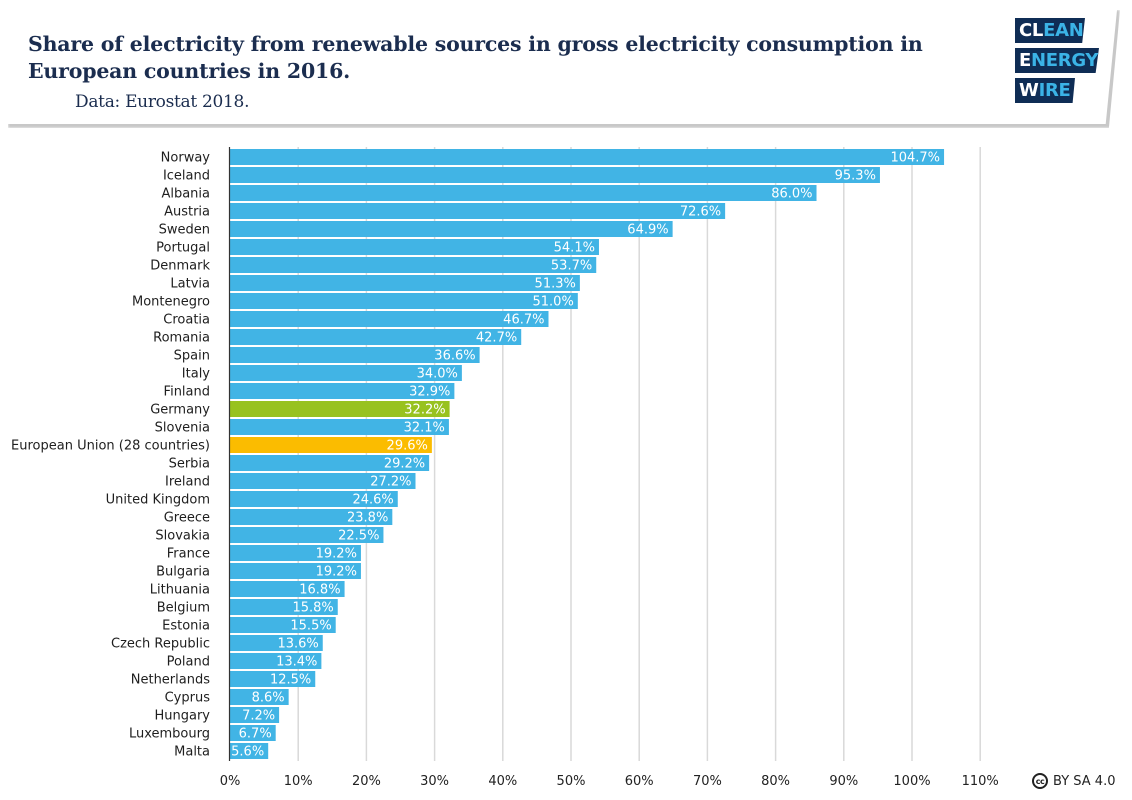 This screenshot has height=800, width=1132. I want to click on x-tick-label: 90%, so click(843, 781).